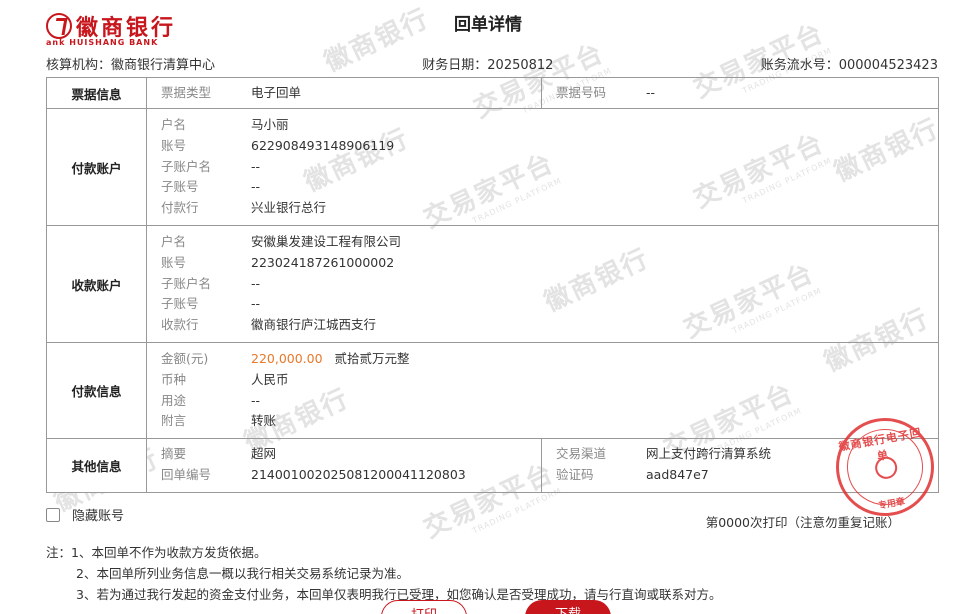  I want to click on payee-bank: 徽商银行庐江城西支行, so click(314, 325).